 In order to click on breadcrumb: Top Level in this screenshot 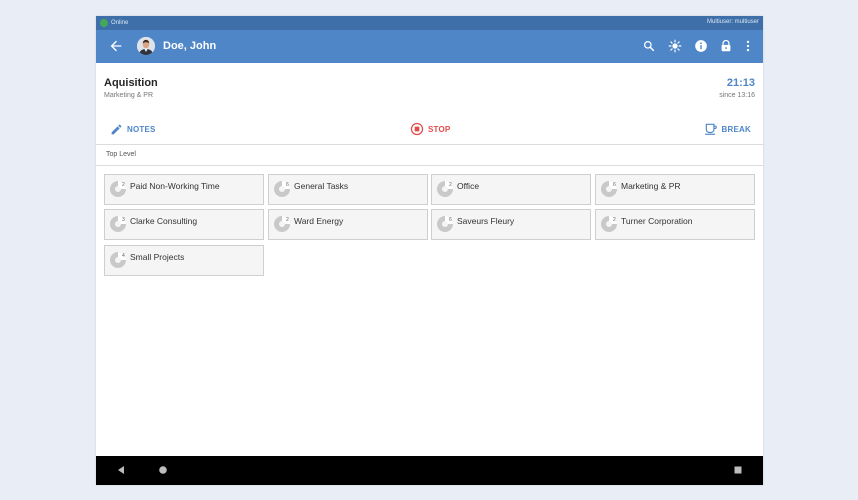, I will do `click(121, 154)`.